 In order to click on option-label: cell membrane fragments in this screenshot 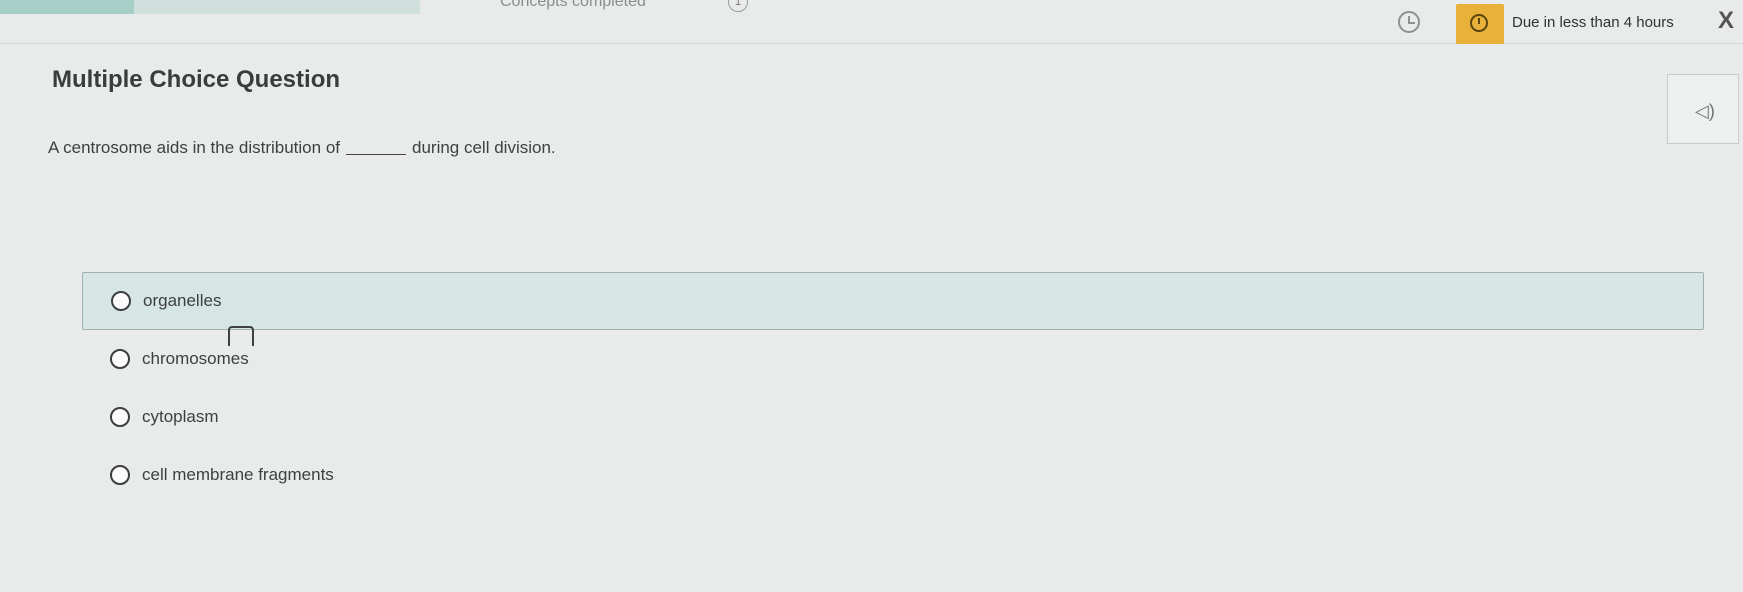, I will do `click(238, 474)`.